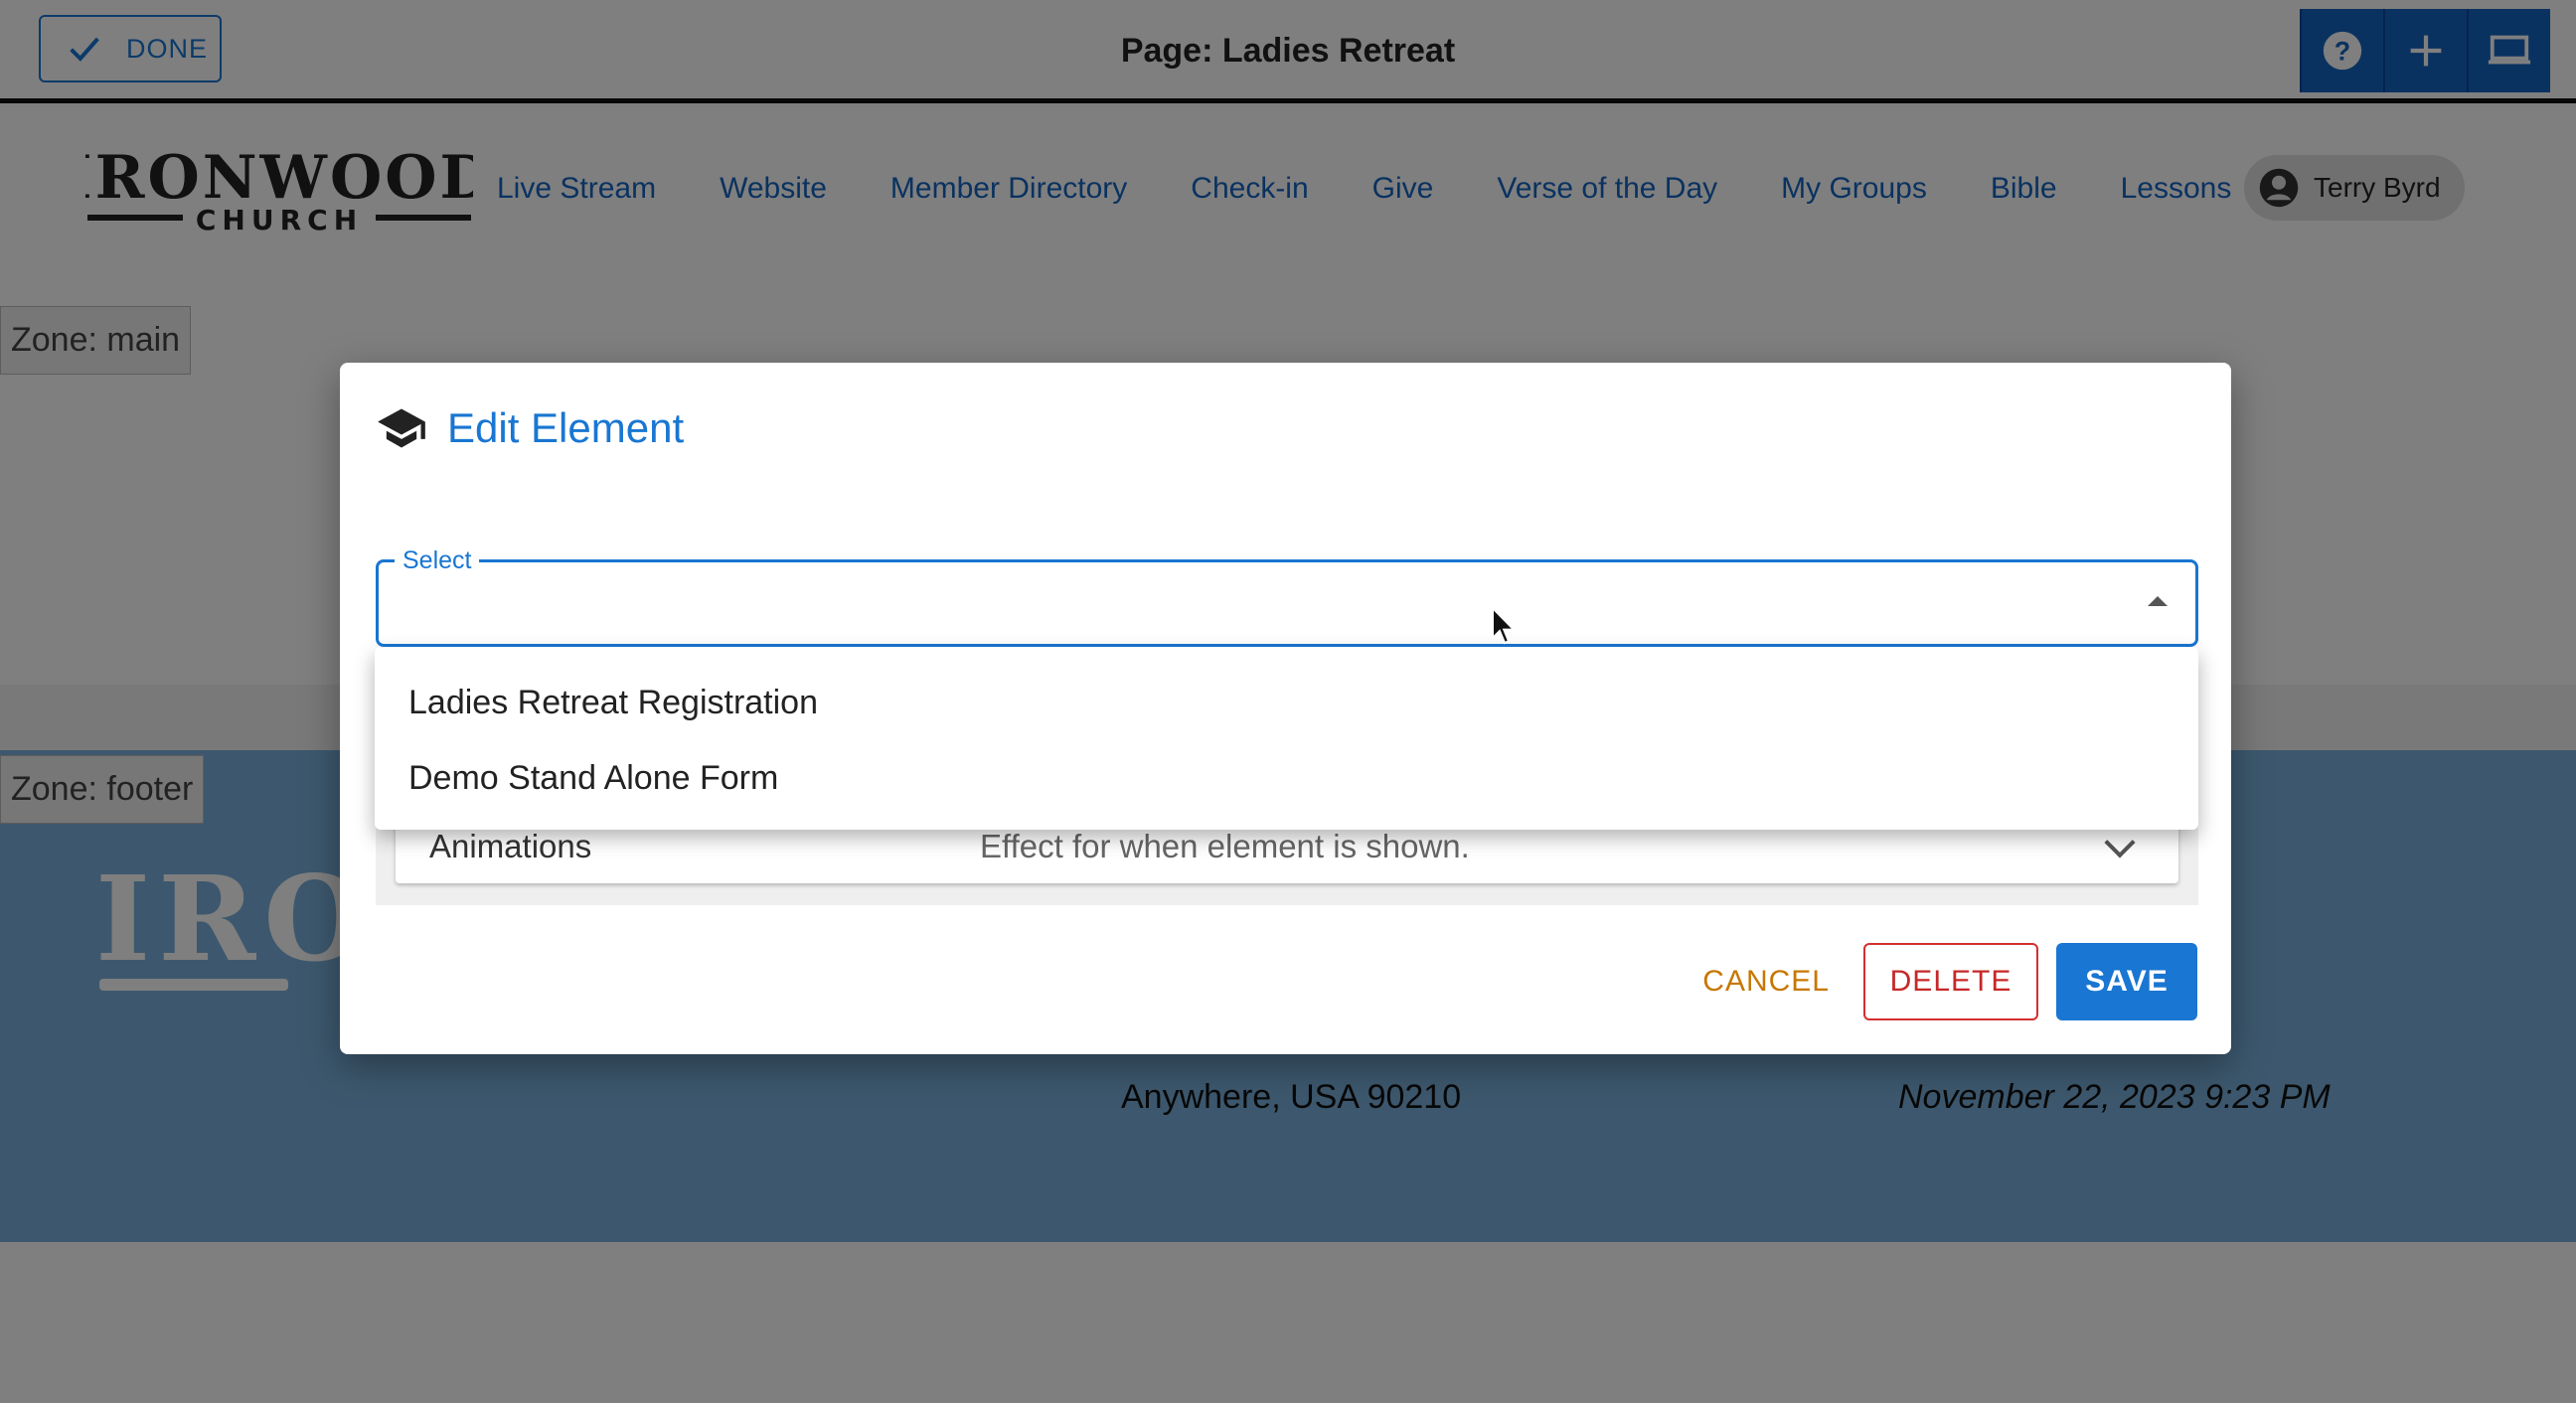 The width and height of the screenshot is (2576, 1403). I want to click on accordion-description: Effect for when element is shown., so click(1225, 846).